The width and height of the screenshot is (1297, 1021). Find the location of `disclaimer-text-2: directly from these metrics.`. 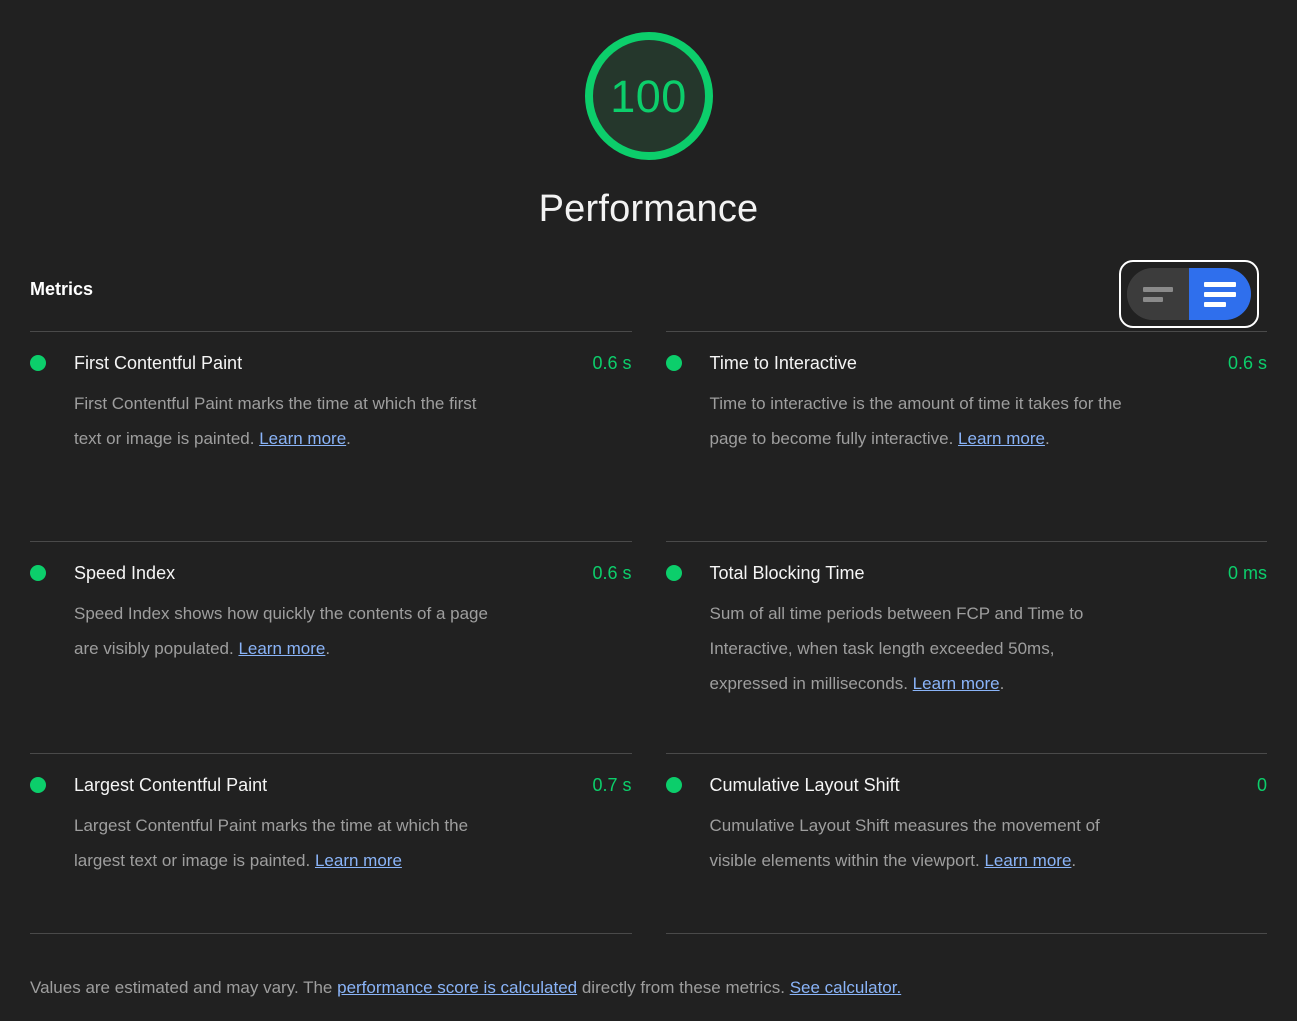

disclaimer-text-2: directly from these metrics. is located at coordinates (683, 987).